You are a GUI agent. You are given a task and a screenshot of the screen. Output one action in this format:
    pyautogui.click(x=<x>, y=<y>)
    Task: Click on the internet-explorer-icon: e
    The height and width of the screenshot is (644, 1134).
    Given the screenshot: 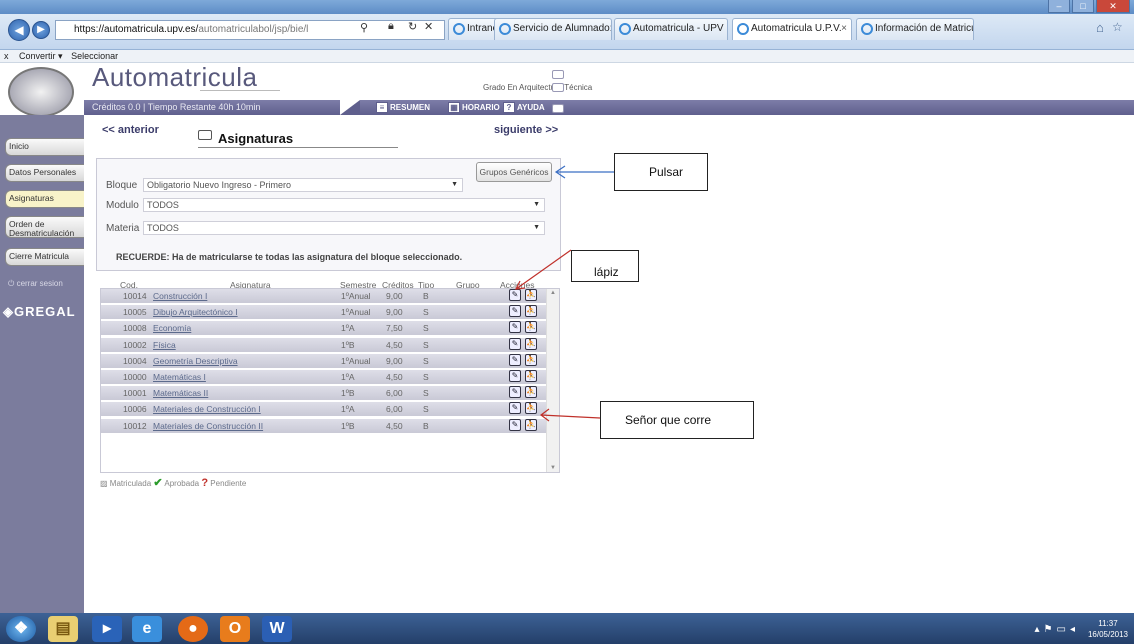 What is the action you would take?
    pyautogui.click(x=147, y=629)
    